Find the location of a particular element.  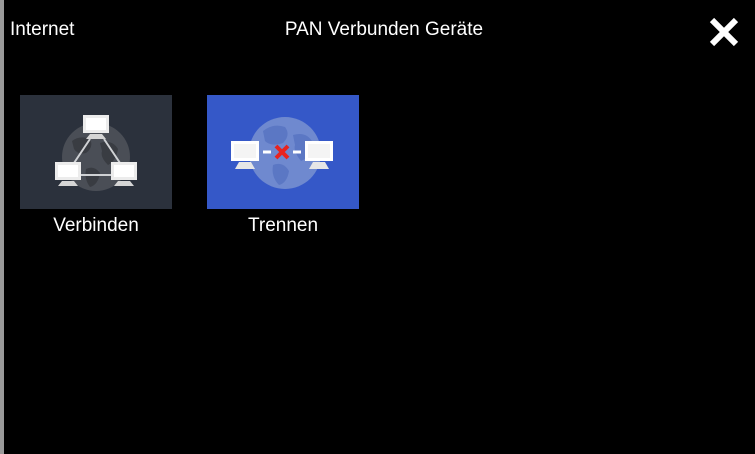

network-disconnect-icon is located at coordinates (283, 152).